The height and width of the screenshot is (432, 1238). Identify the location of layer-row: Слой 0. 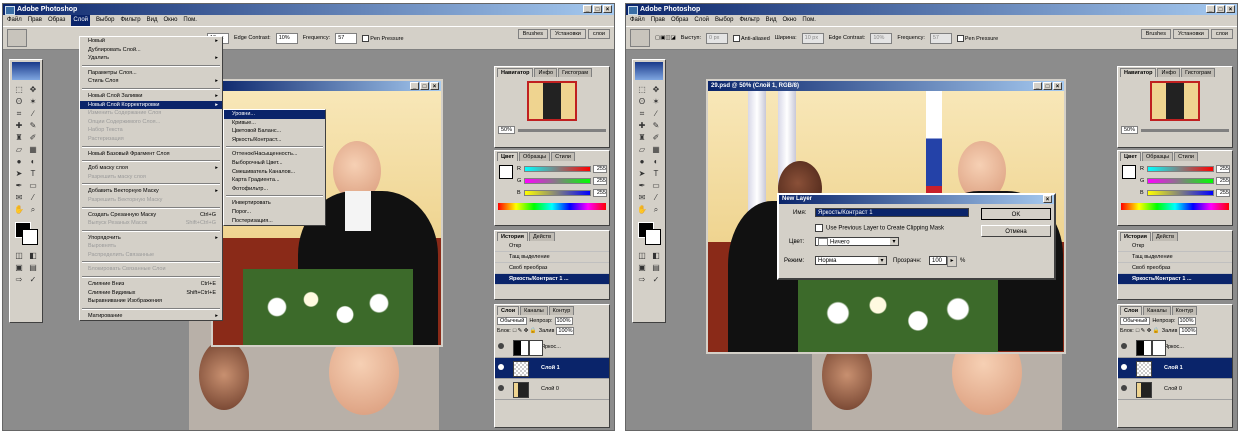
(552, 389).